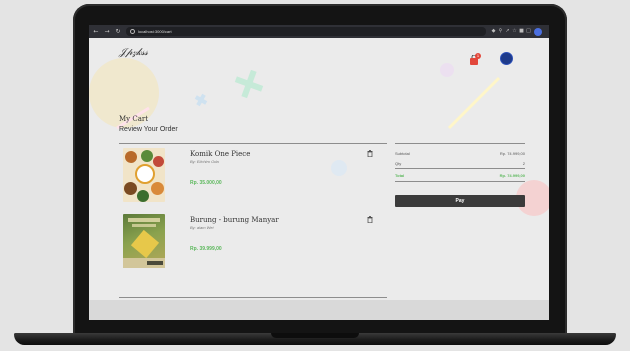 The image size is (630, 351). I want to click on user-avatar, so click(506, 58).